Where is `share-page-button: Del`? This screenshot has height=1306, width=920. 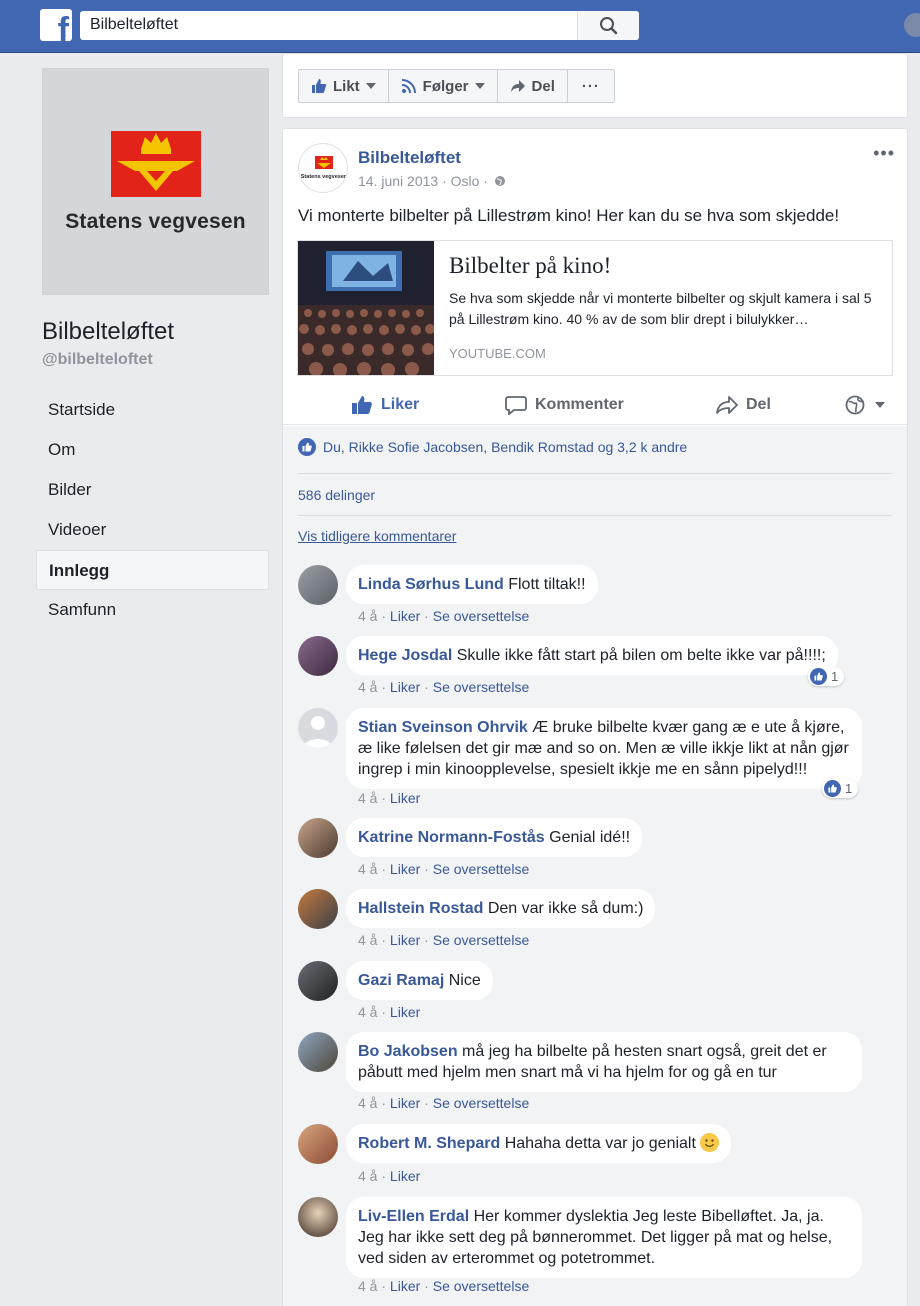
share-page-button: Del is located at coordinates (533, 86).